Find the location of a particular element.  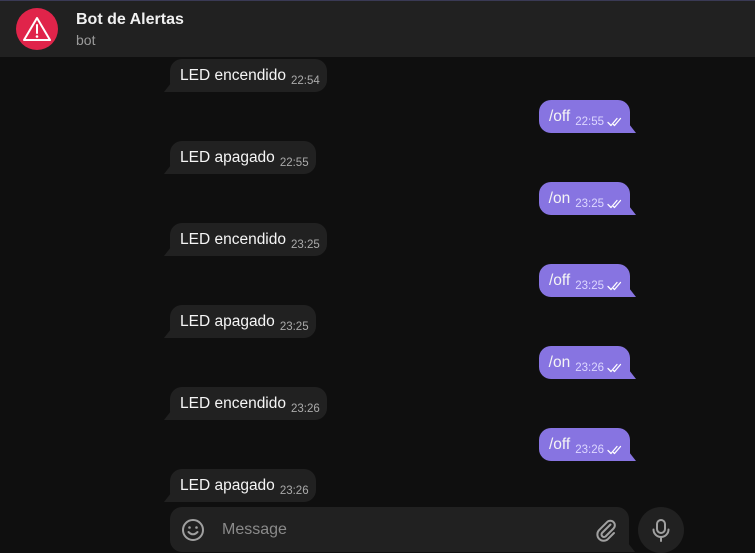

incoming-message: LED apagado 23:26 is located at coordinates (240, 485).